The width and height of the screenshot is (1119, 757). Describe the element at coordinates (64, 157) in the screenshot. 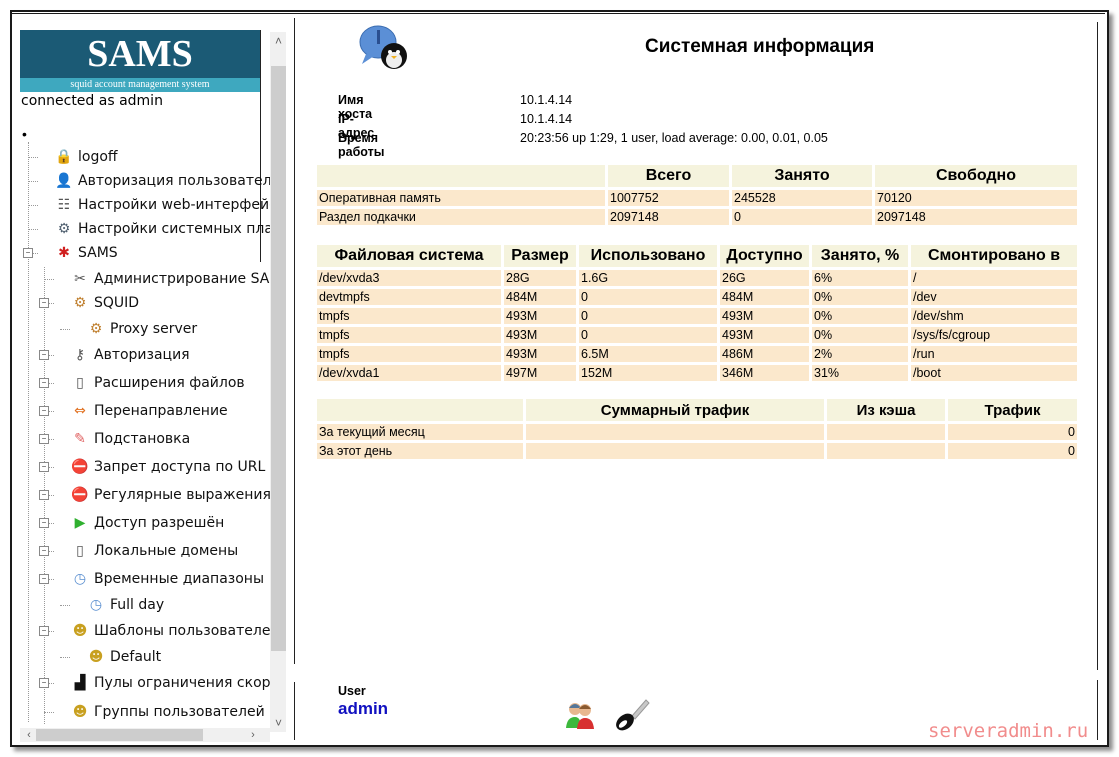

I see `lock-icon: 🔒` at that location.